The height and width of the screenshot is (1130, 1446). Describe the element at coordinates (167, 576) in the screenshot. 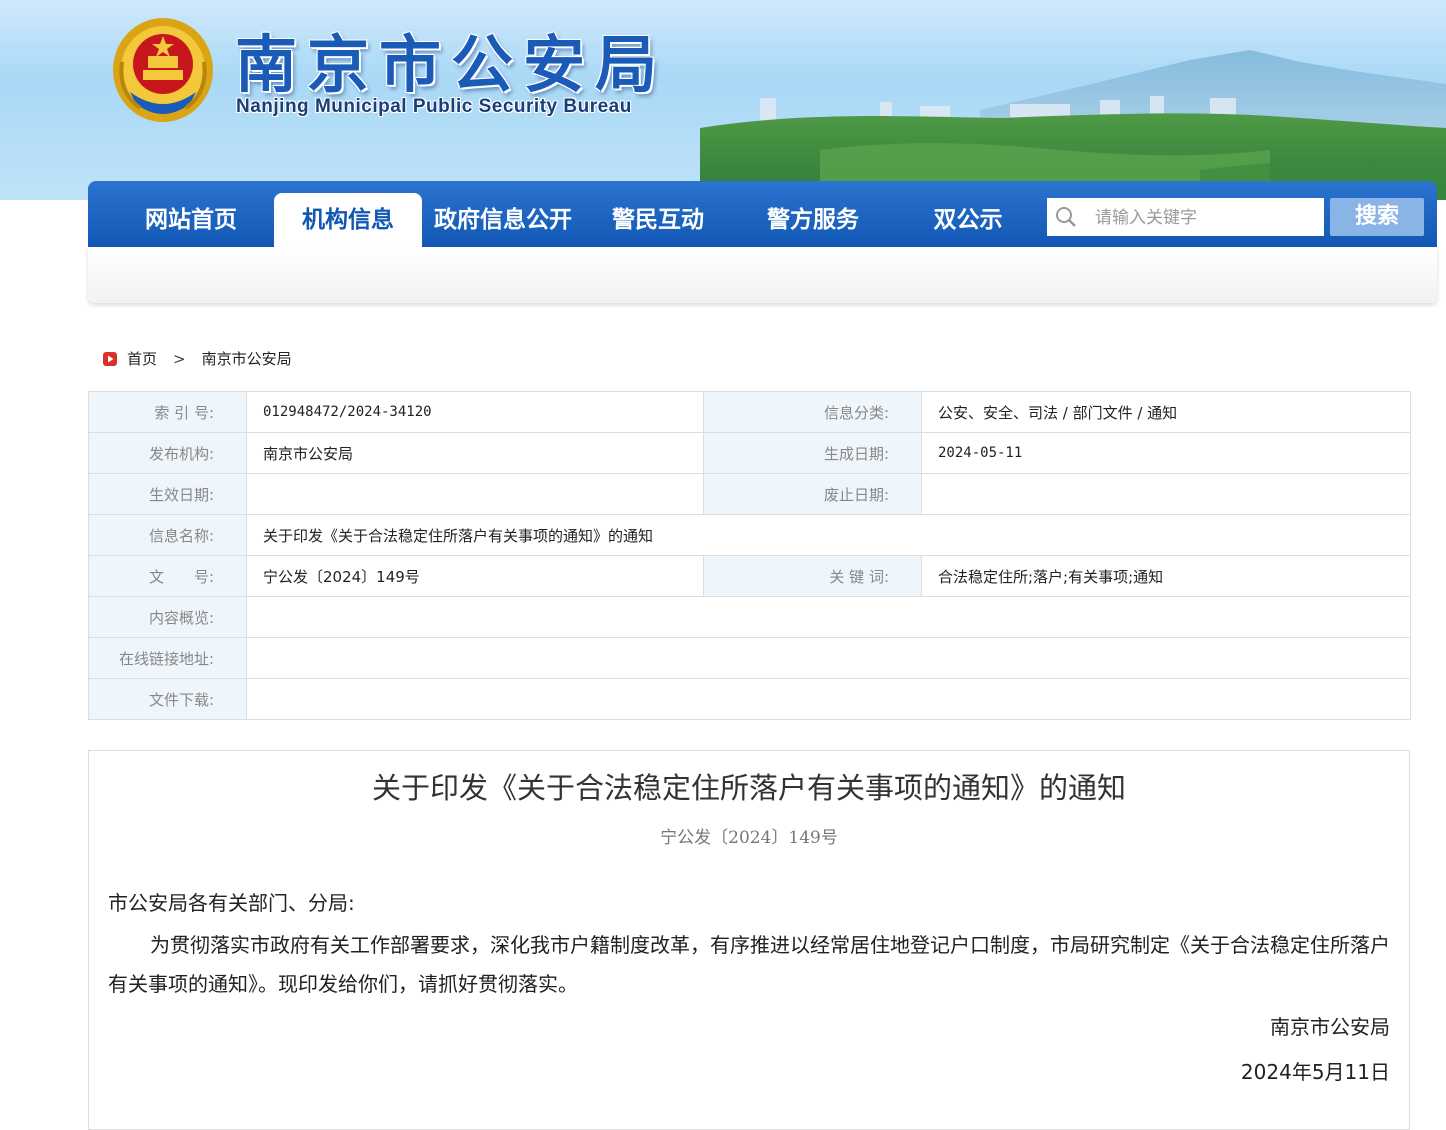

I see `doc-number-label: 文 号:` at that location.